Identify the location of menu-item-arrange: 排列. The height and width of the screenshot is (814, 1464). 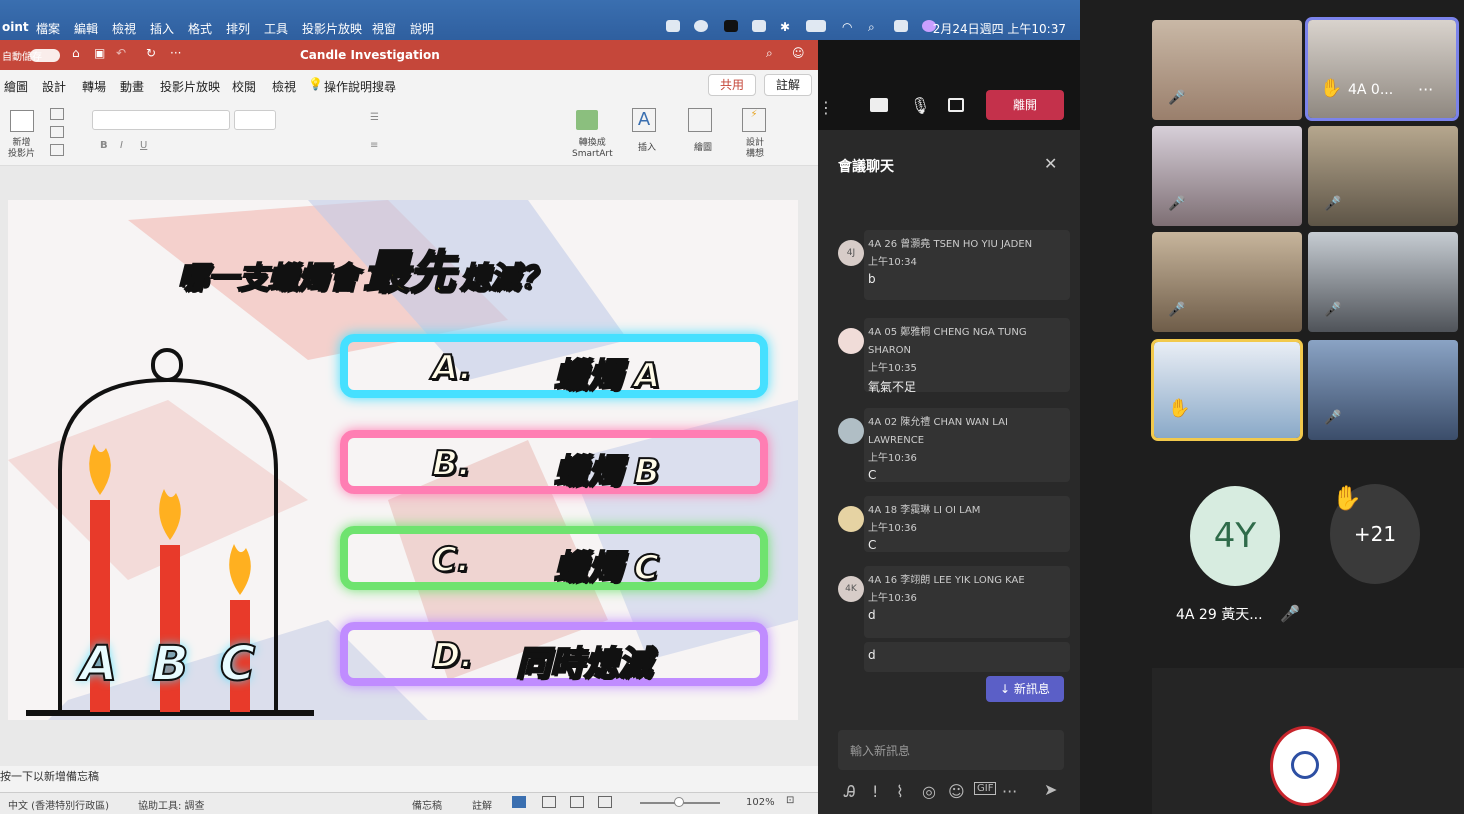
(238, 28).